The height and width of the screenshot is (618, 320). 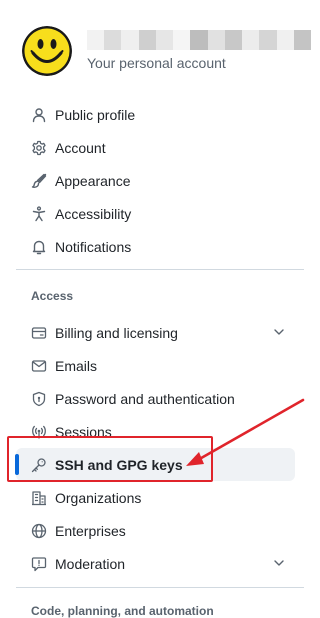 What do you see at coordinates (116, 332) in the screenshot?
I see `nav-item-label: Billing and licensing` at bounding box center [116, 332].